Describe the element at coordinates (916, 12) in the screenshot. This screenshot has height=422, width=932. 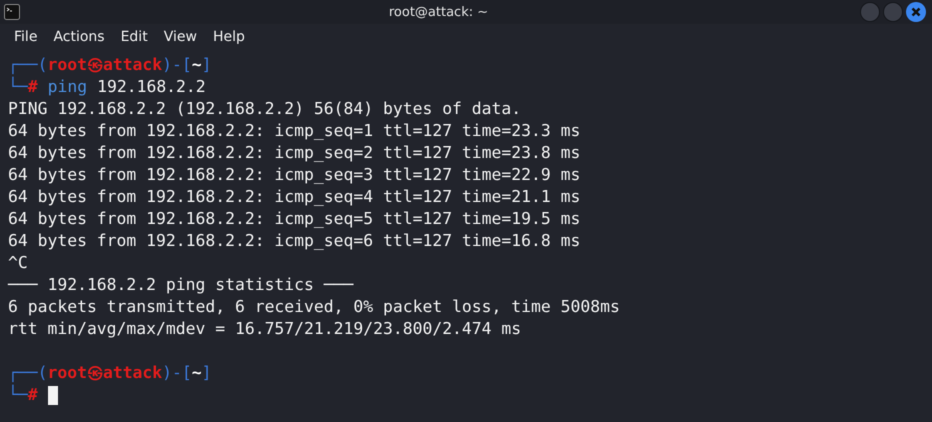
I see `close-button` at that location.